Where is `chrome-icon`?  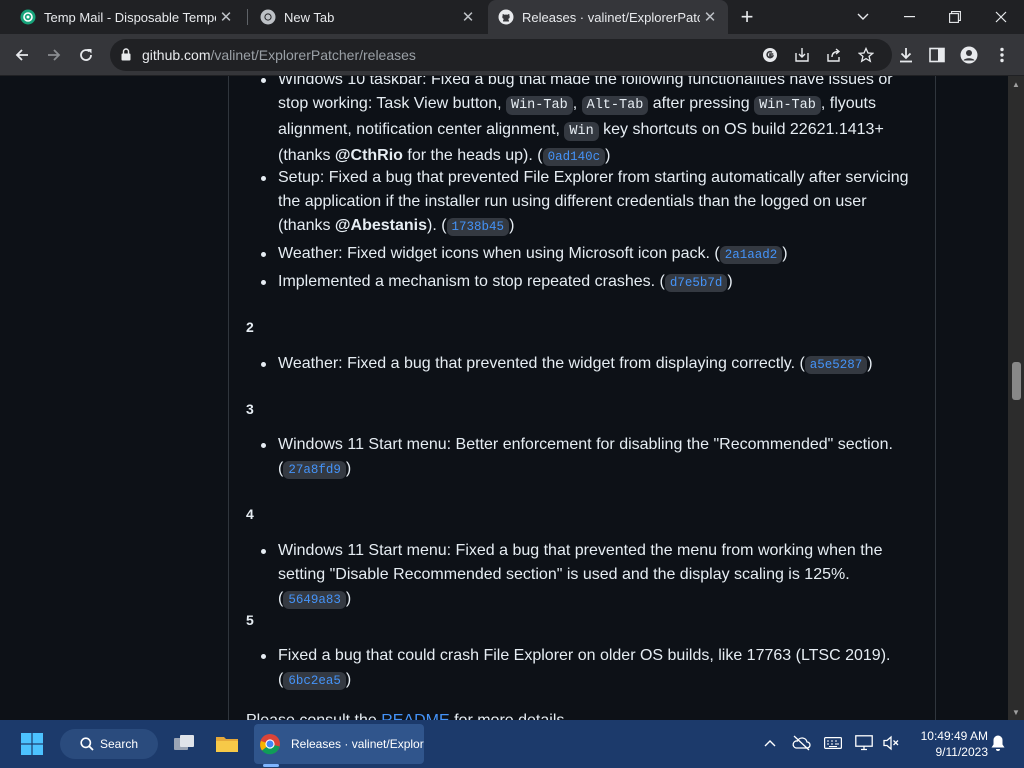
chrome-icon is located at coordinates (268, 17).